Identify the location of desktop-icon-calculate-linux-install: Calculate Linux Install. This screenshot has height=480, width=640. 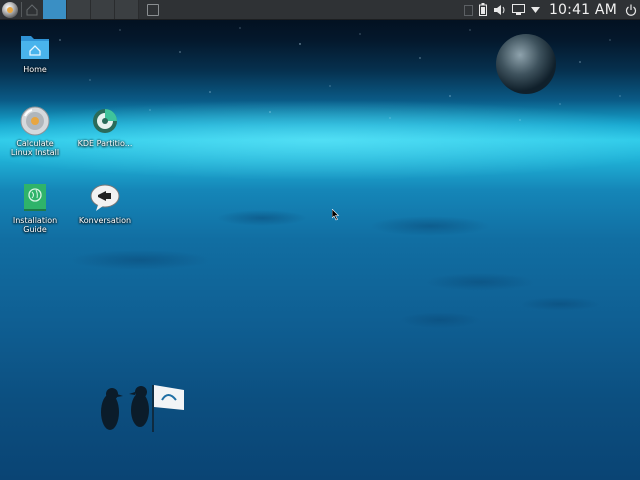
(35, 131).